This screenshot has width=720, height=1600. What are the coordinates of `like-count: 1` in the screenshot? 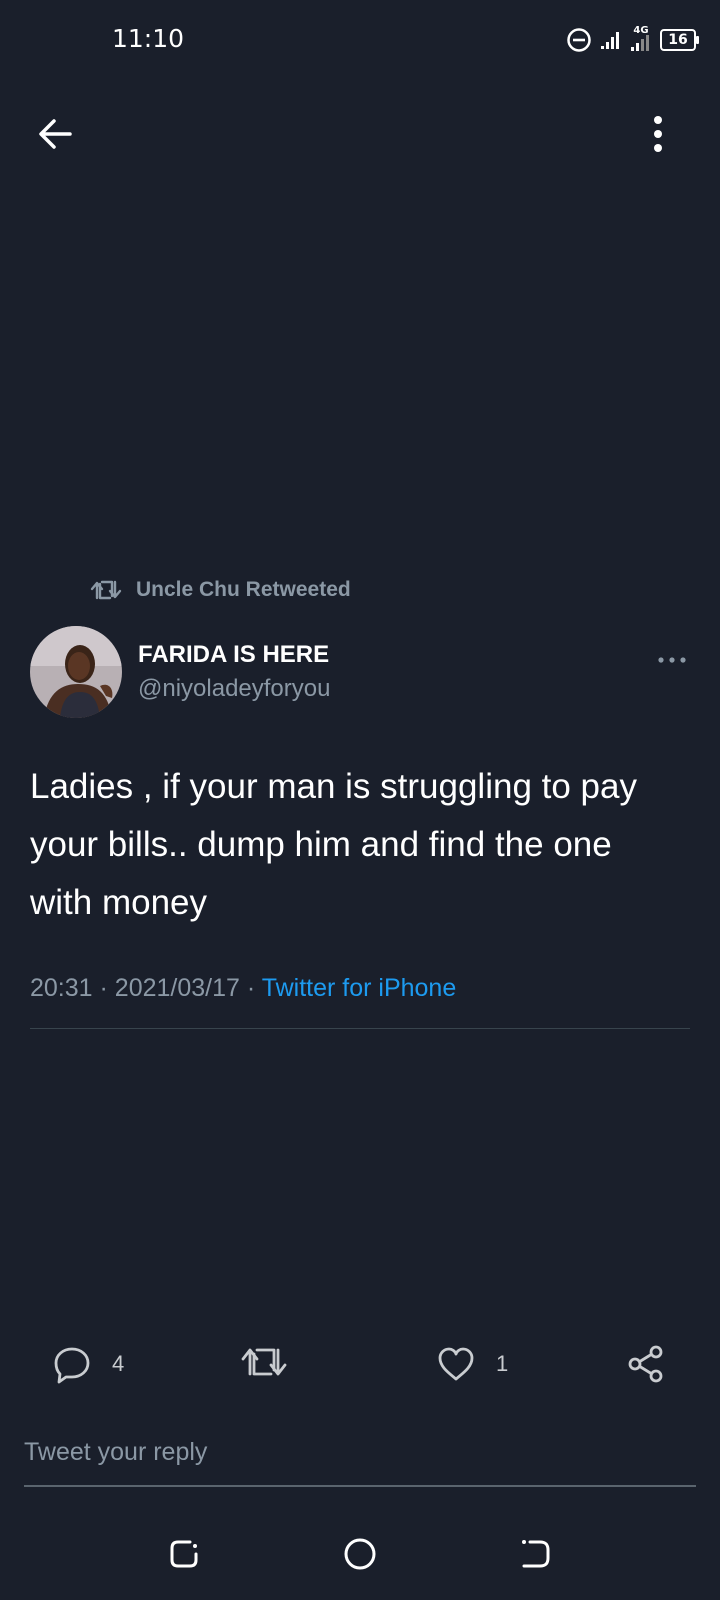 It's located at (502, 1363).